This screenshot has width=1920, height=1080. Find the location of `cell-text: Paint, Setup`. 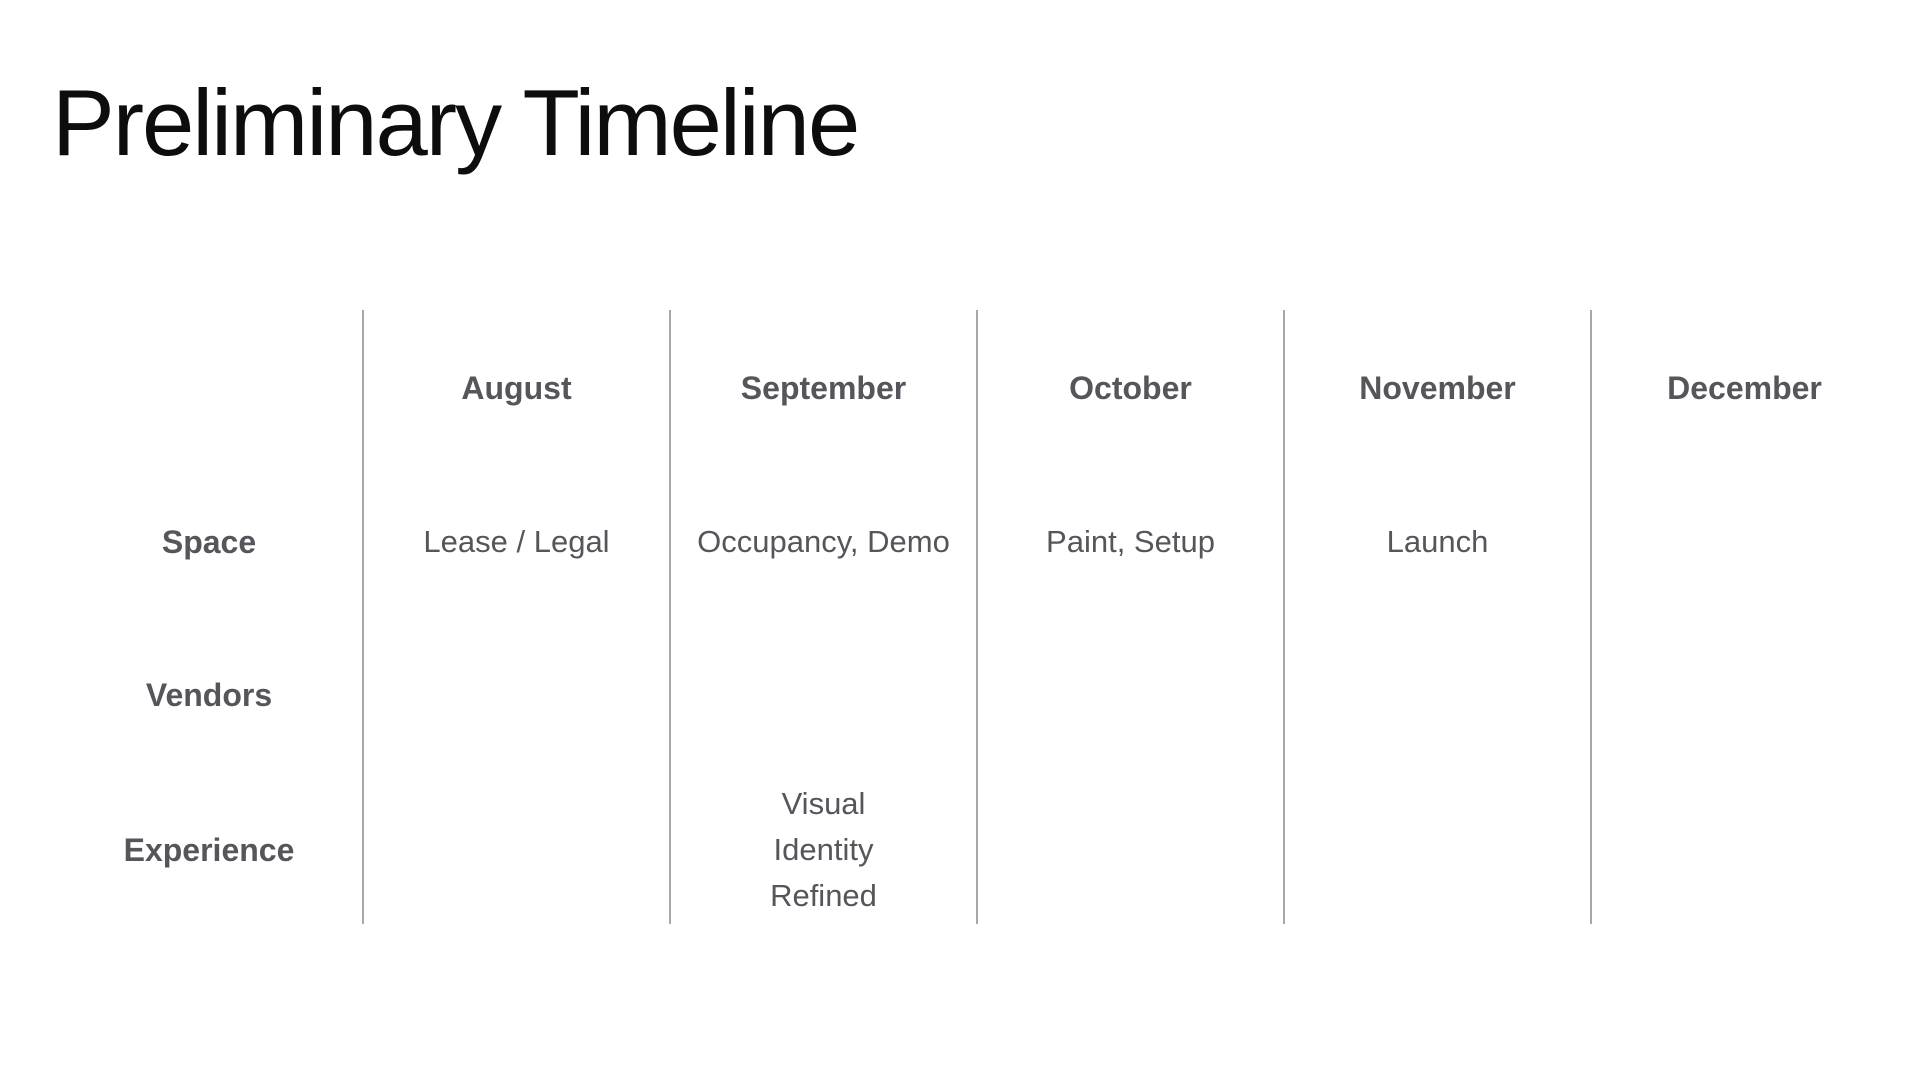

cell-text: Paint, Setup is located at coordinates (1130, 541).